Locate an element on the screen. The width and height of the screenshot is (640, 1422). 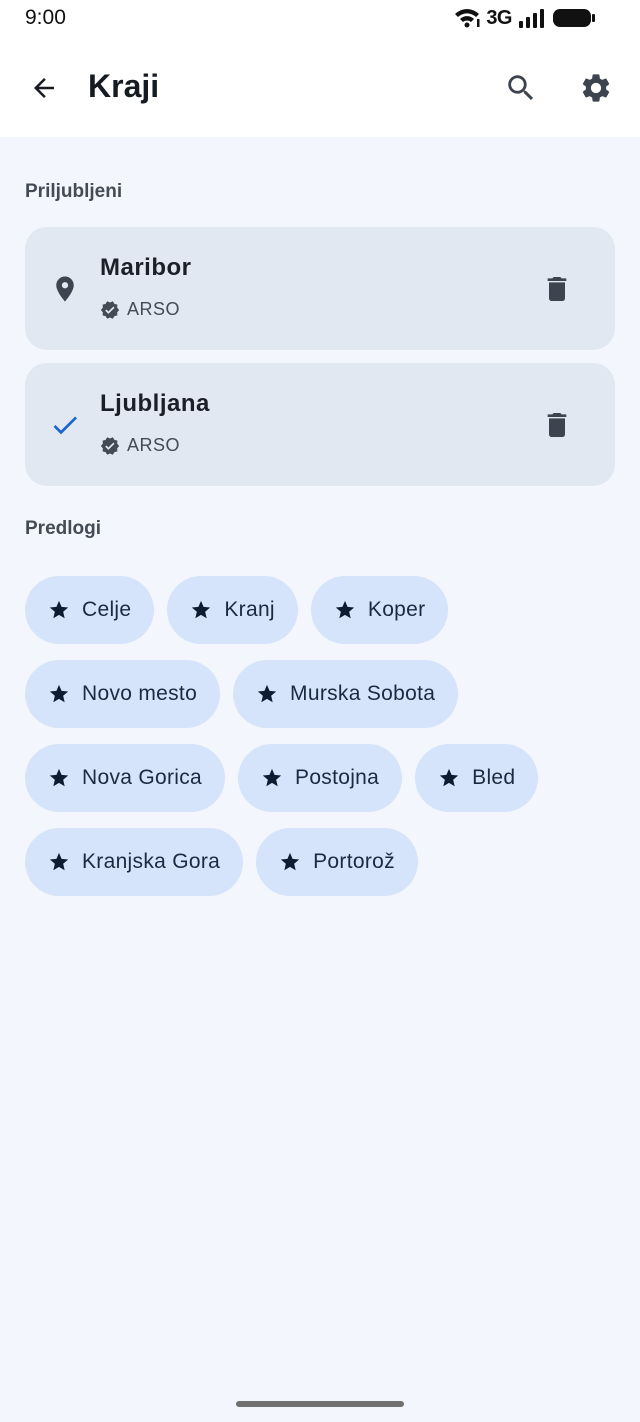
chip-label: Koper is located at coordinates (396, 609).